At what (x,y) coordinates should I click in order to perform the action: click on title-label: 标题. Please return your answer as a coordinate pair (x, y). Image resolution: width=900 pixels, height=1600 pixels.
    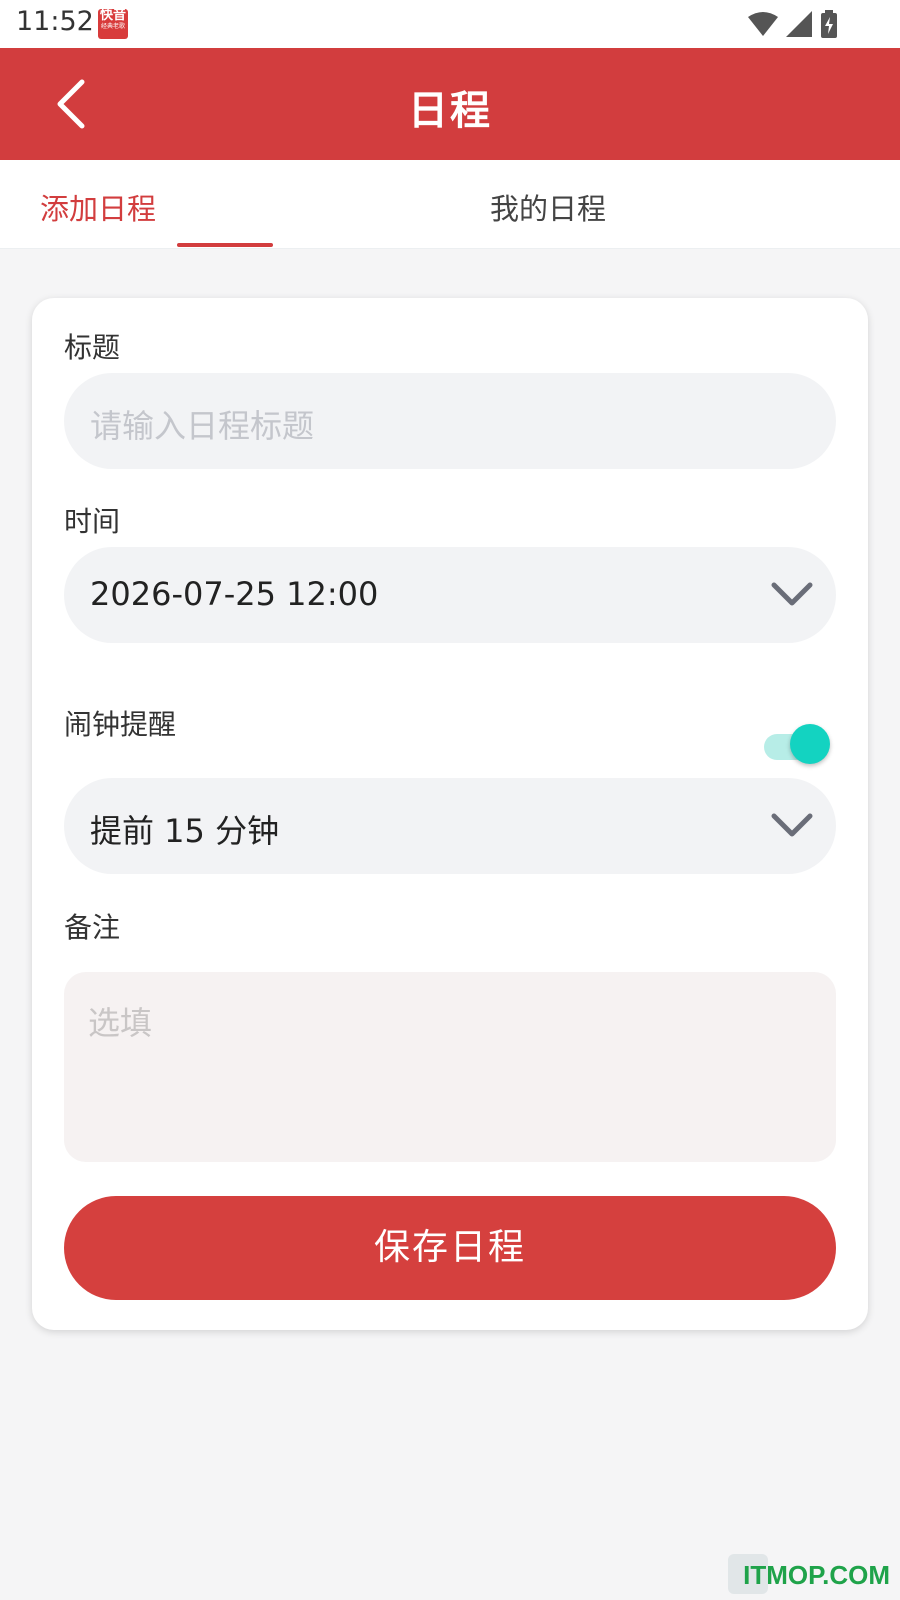
    Looking at the image, I should click on (92, 347).